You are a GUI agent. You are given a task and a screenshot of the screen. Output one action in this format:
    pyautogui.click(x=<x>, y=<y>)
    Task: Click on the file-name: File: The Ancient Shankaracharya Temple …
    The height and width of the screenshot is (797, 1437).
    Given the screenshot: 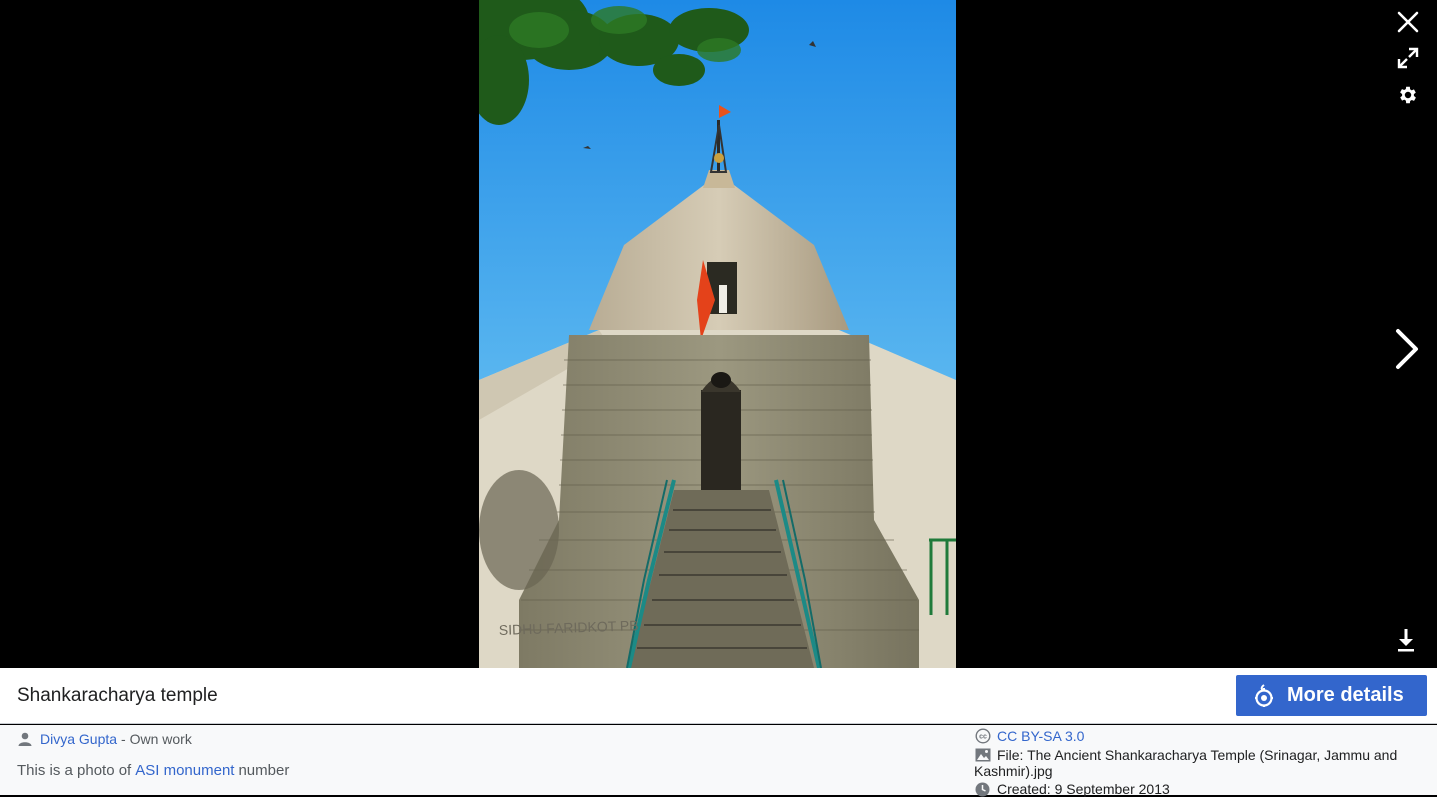 What is the action you would take?
    pyautogui.click(x=1186, y=763)
    